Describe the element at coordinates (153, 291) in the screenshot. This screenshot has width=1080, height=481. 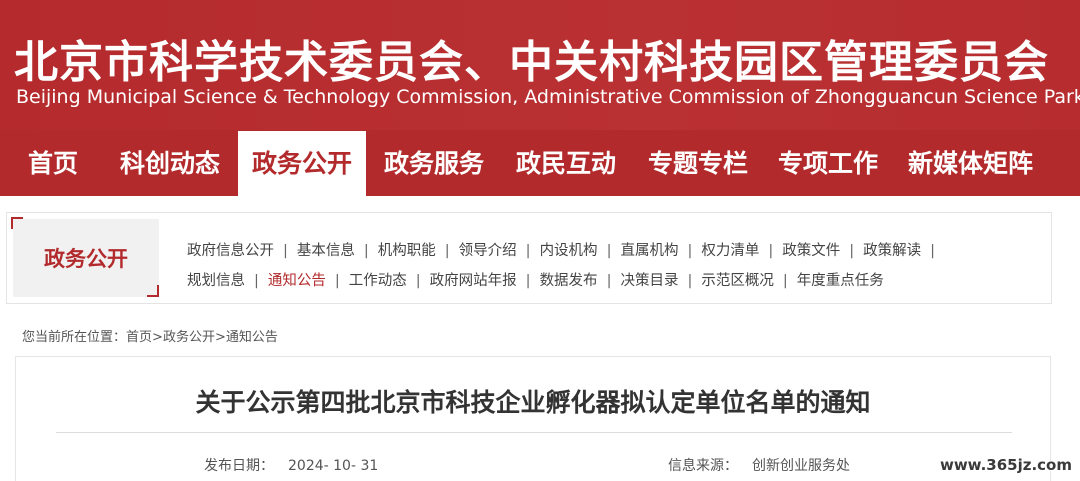
I see `corner-decoration-bottom-right` at that location.